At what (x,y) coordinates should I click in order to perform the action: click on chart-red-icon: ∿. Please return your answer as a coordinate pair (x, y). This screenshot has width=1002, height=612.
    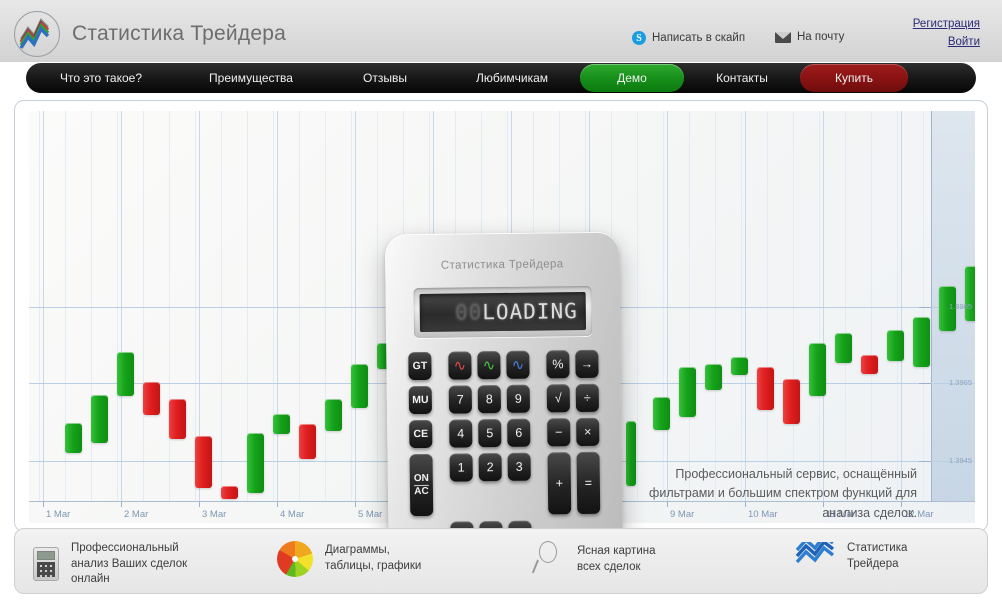
    Looking at the image, I should click on (460, 366).